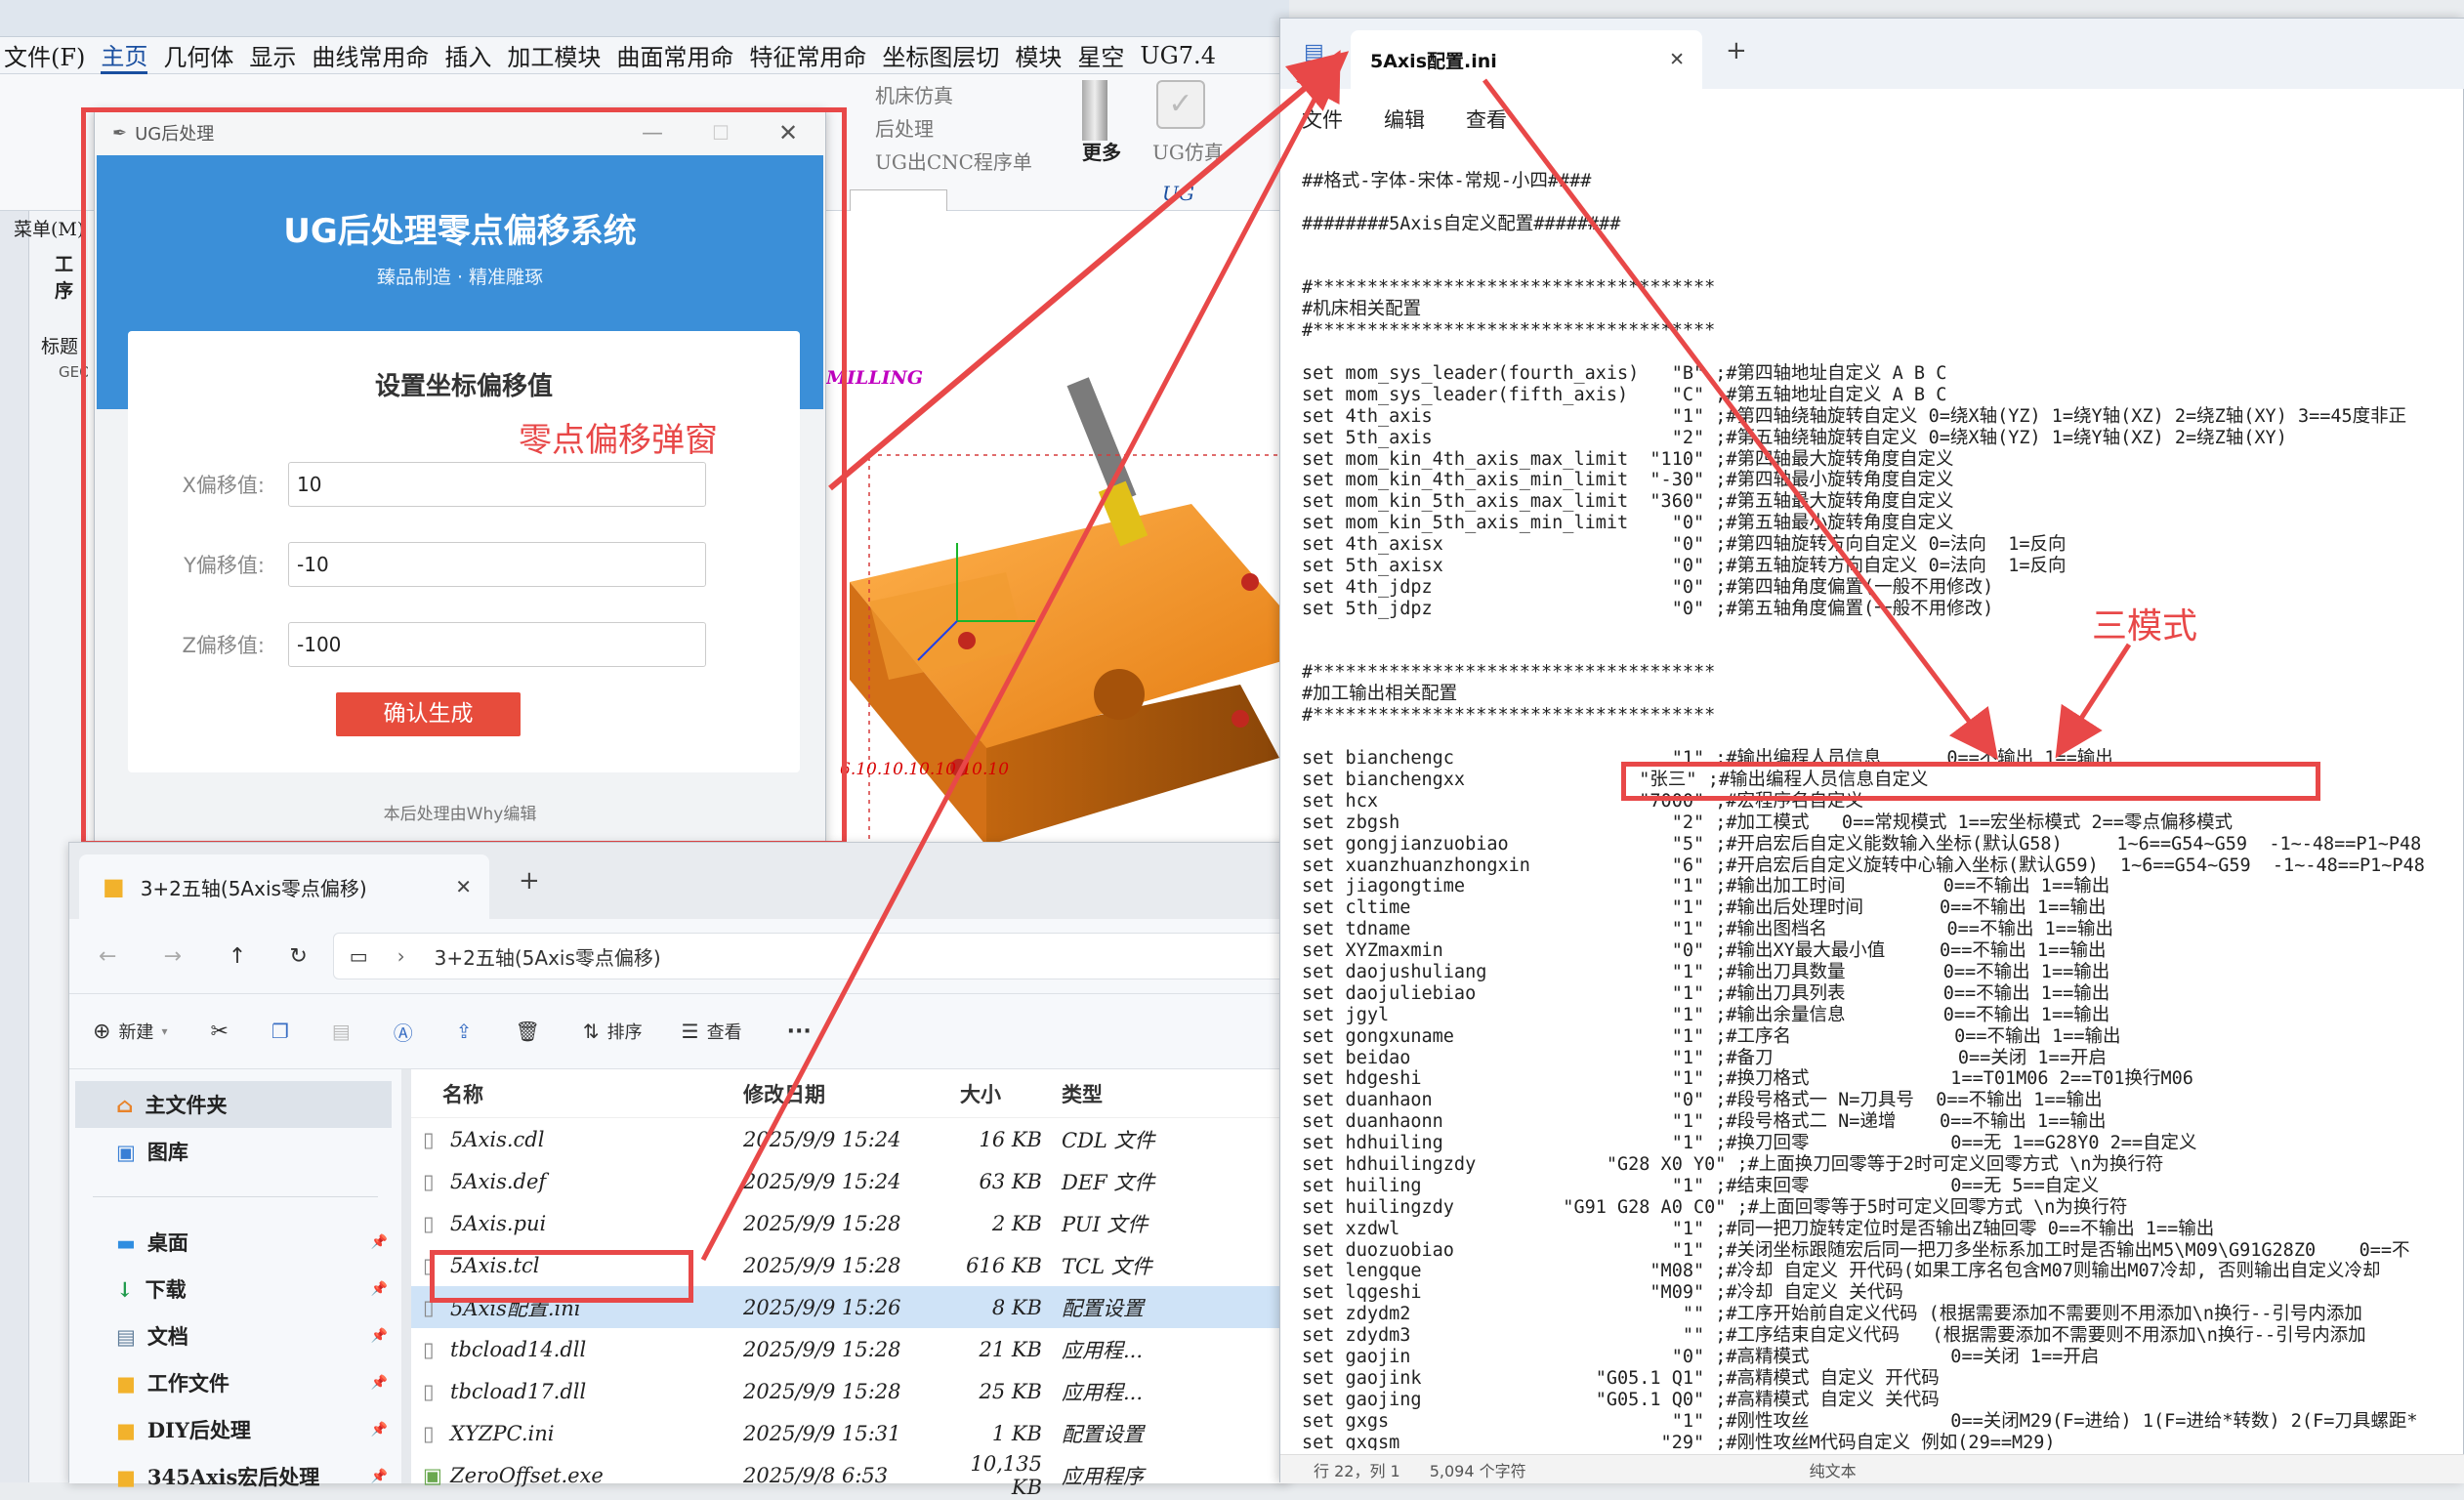 Image resolution: width=2464 pixels, height=1500 pixels. Describe the element at coordinates (1178, 193) in the screenshot. I see `ribbon-ug: UG` at that location.